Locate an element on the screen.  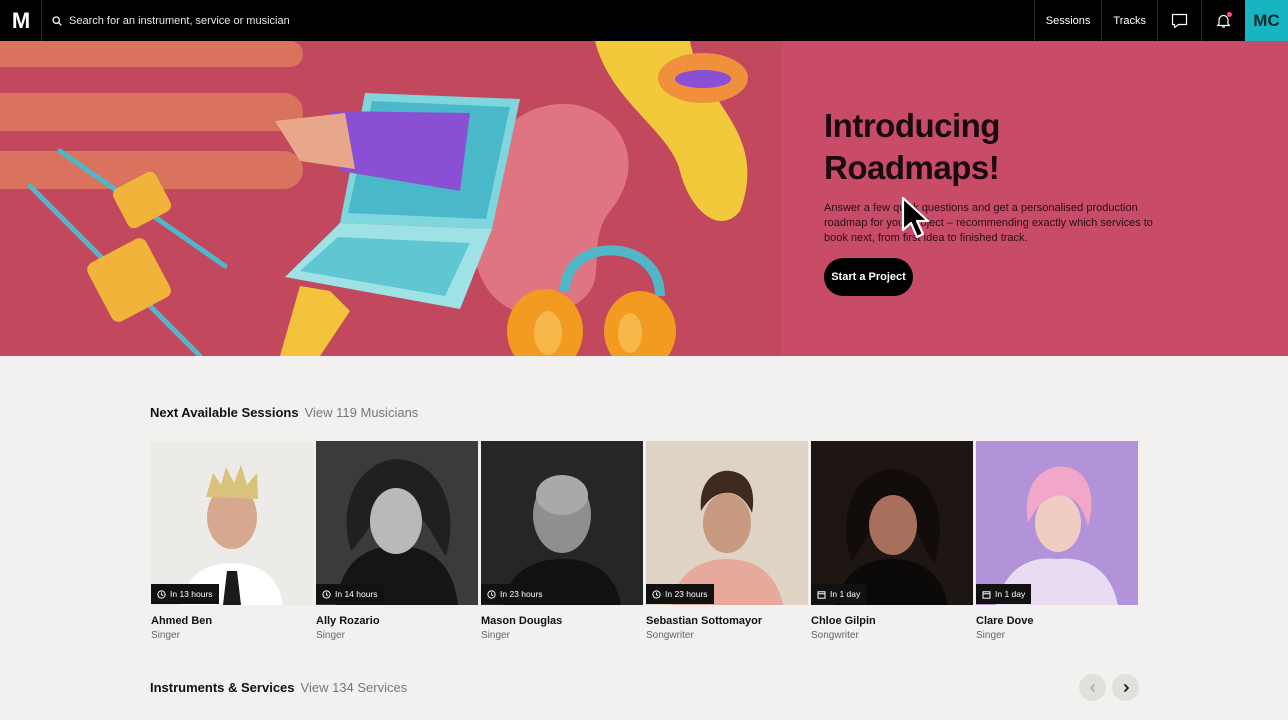
musician-card: In 13 hours Ahmed Ben Singer is located at coordinates (232, 541).